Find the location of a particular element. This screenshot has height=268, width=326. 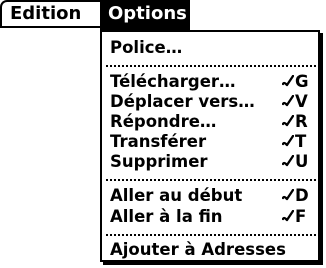

shortcut-key: U is located at coordinates (302, 161).